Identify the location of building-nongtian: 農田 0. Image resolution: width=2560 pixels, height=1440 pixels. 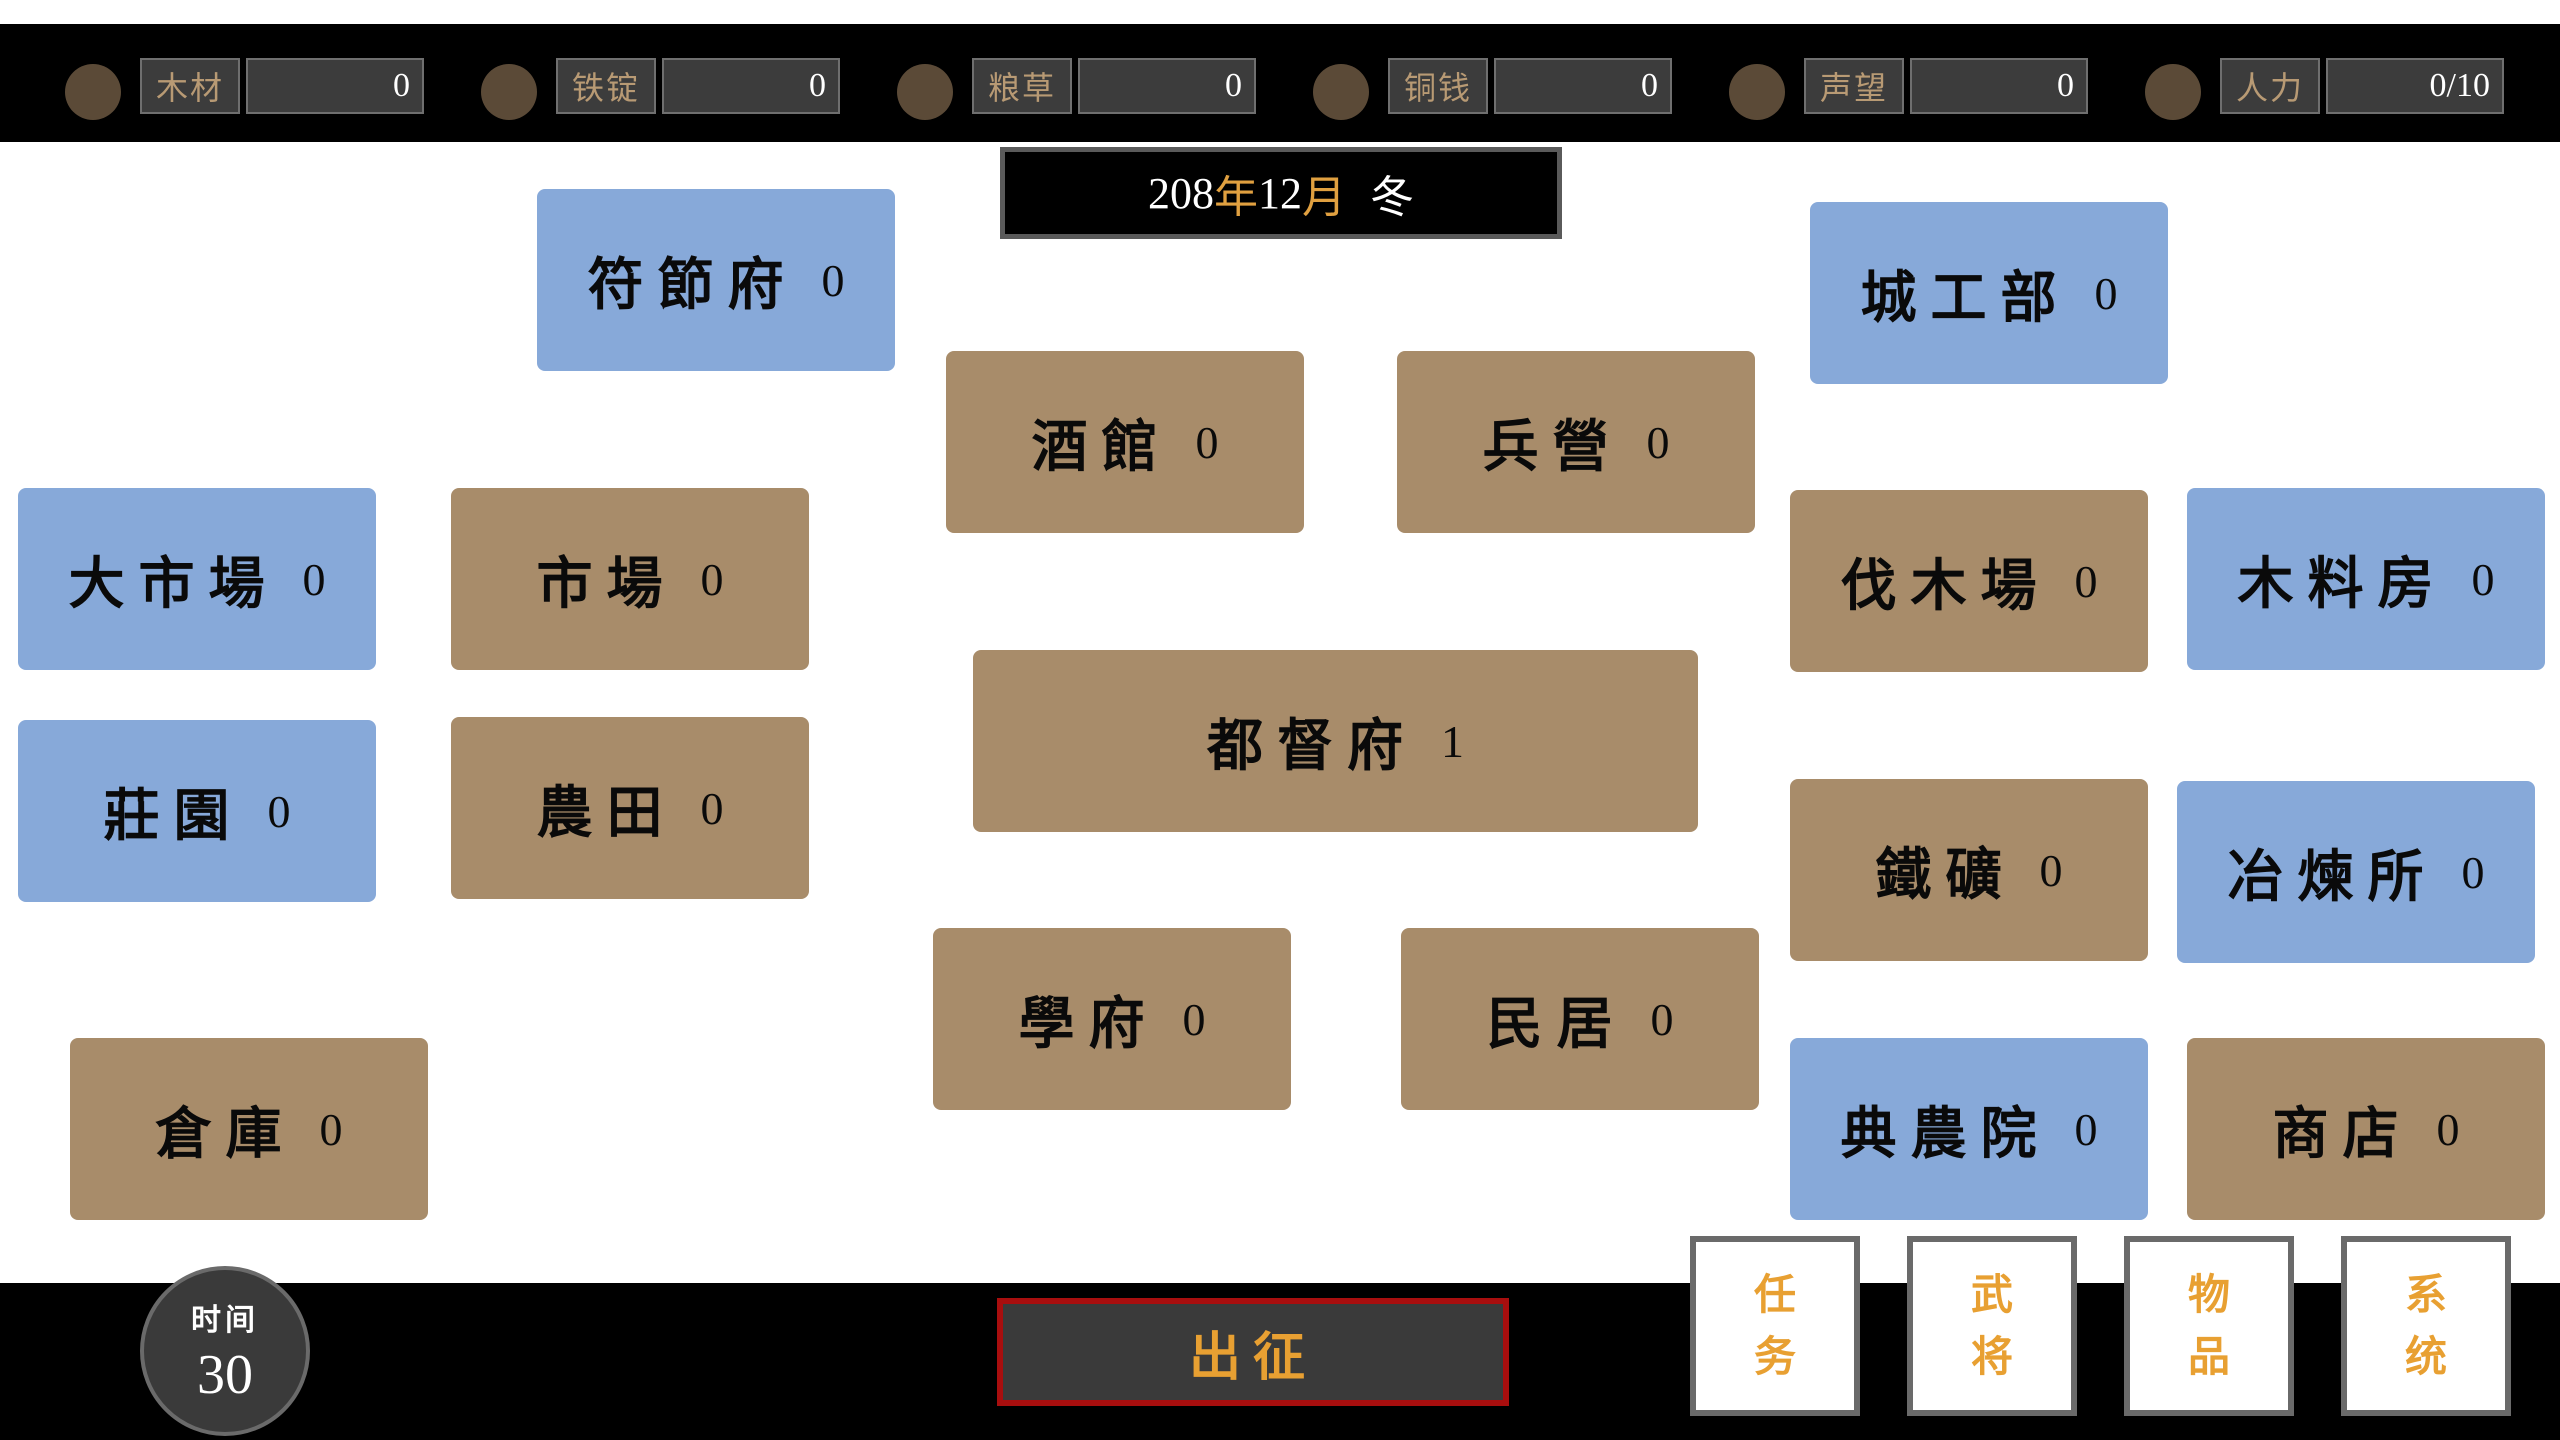
(630, 808).